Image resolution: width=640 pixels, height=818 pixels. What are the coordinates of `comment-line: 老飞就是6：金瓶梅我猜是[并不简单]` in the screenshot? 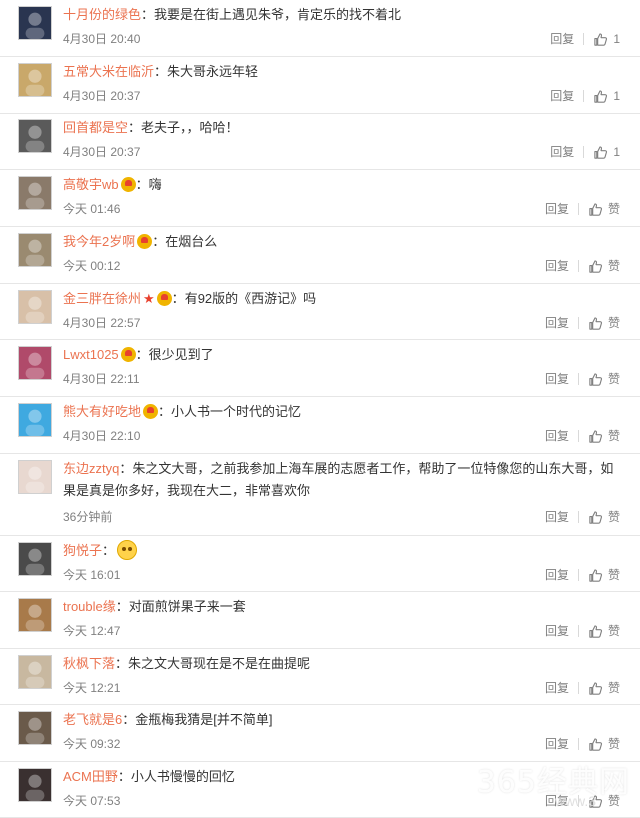 It's located at (341, 720).